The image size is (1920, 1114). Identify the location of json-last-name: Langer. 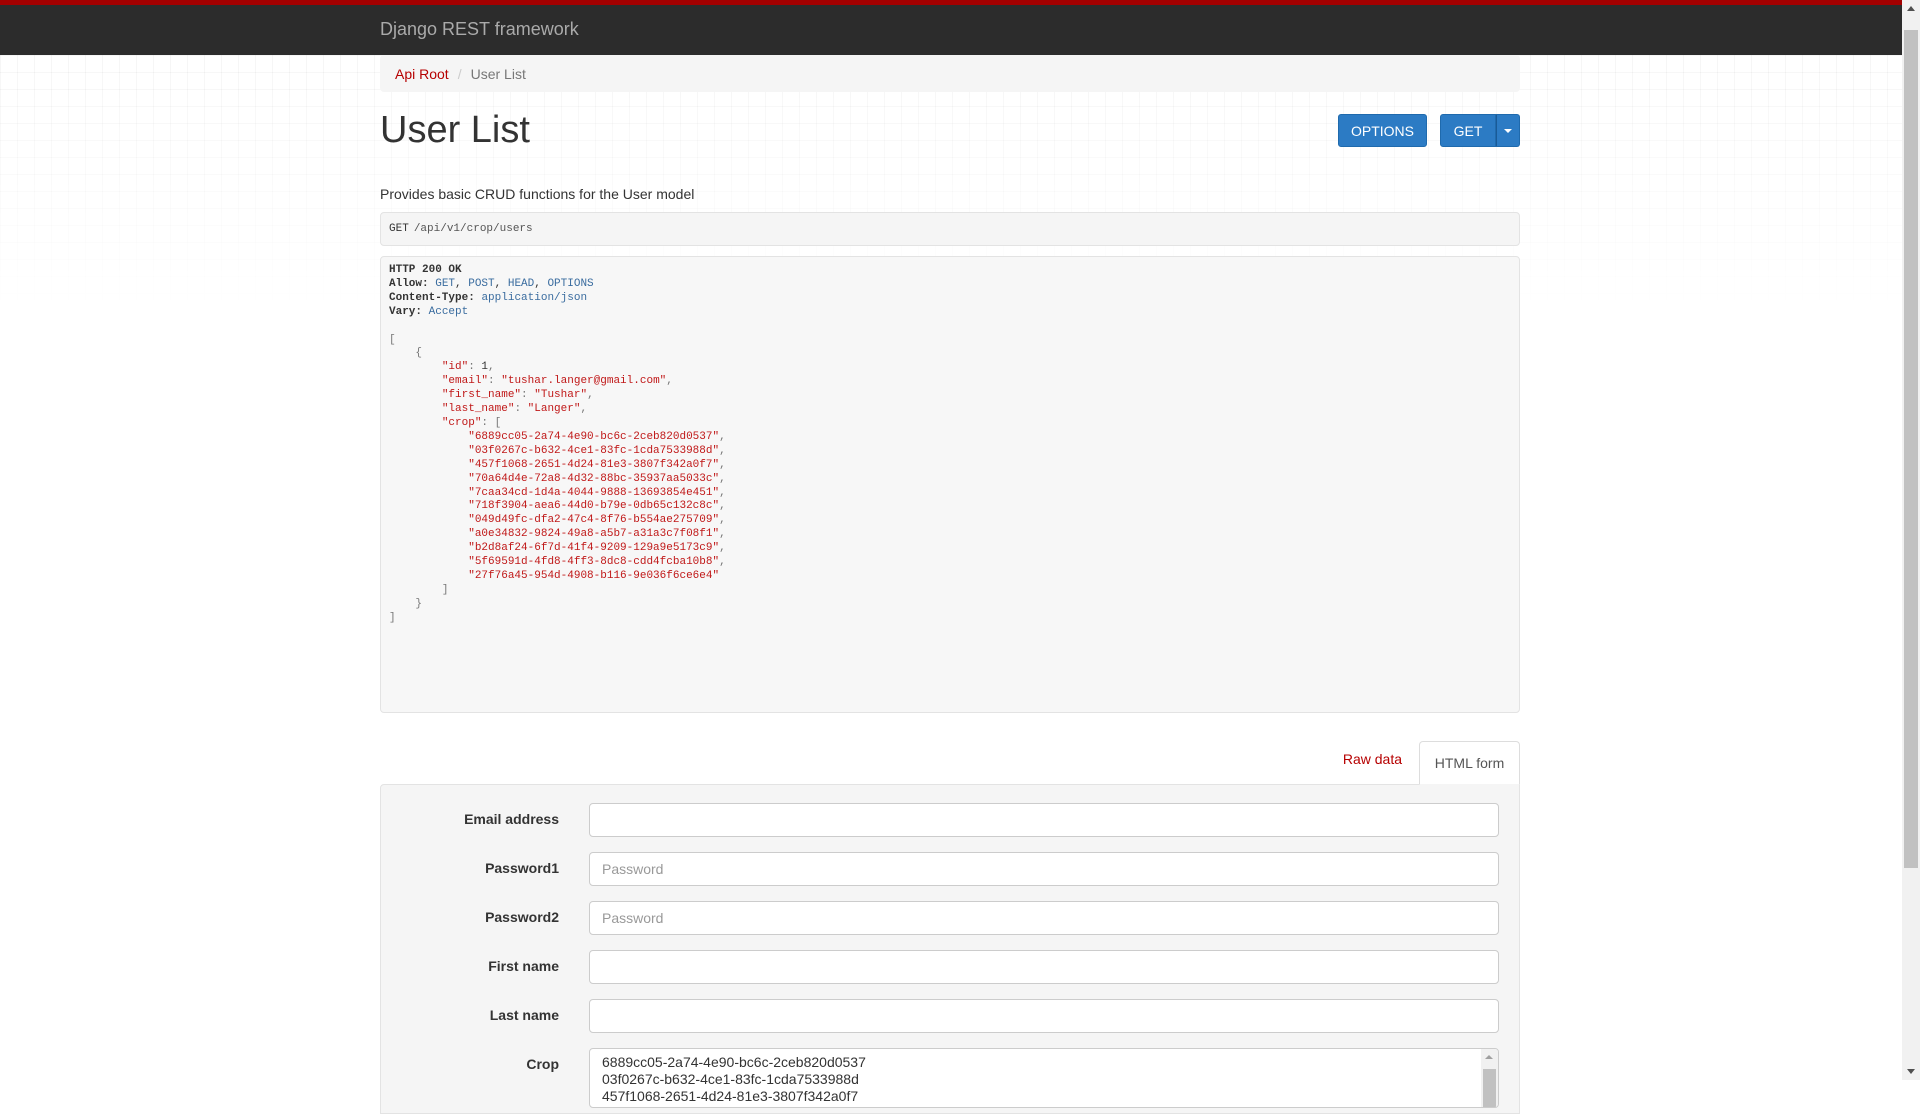
(554, 409).